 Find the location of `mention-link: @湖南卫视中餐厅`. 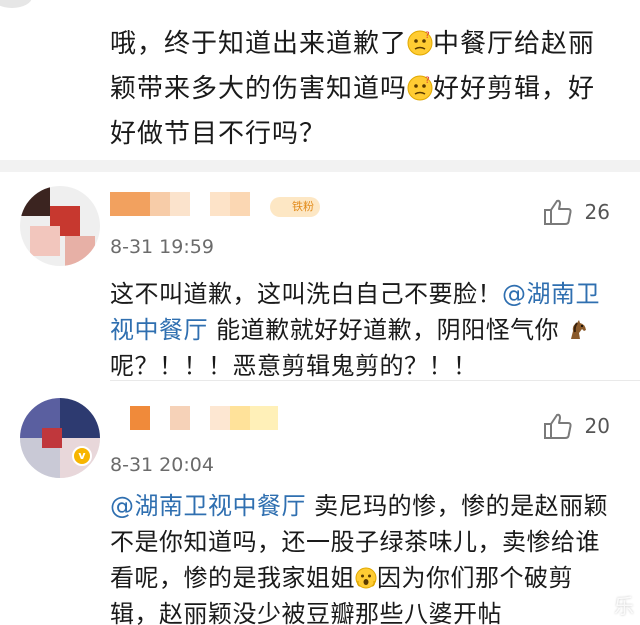

mention-link: @湖南卫视中餐厅 is located at coordinates (208, 506).